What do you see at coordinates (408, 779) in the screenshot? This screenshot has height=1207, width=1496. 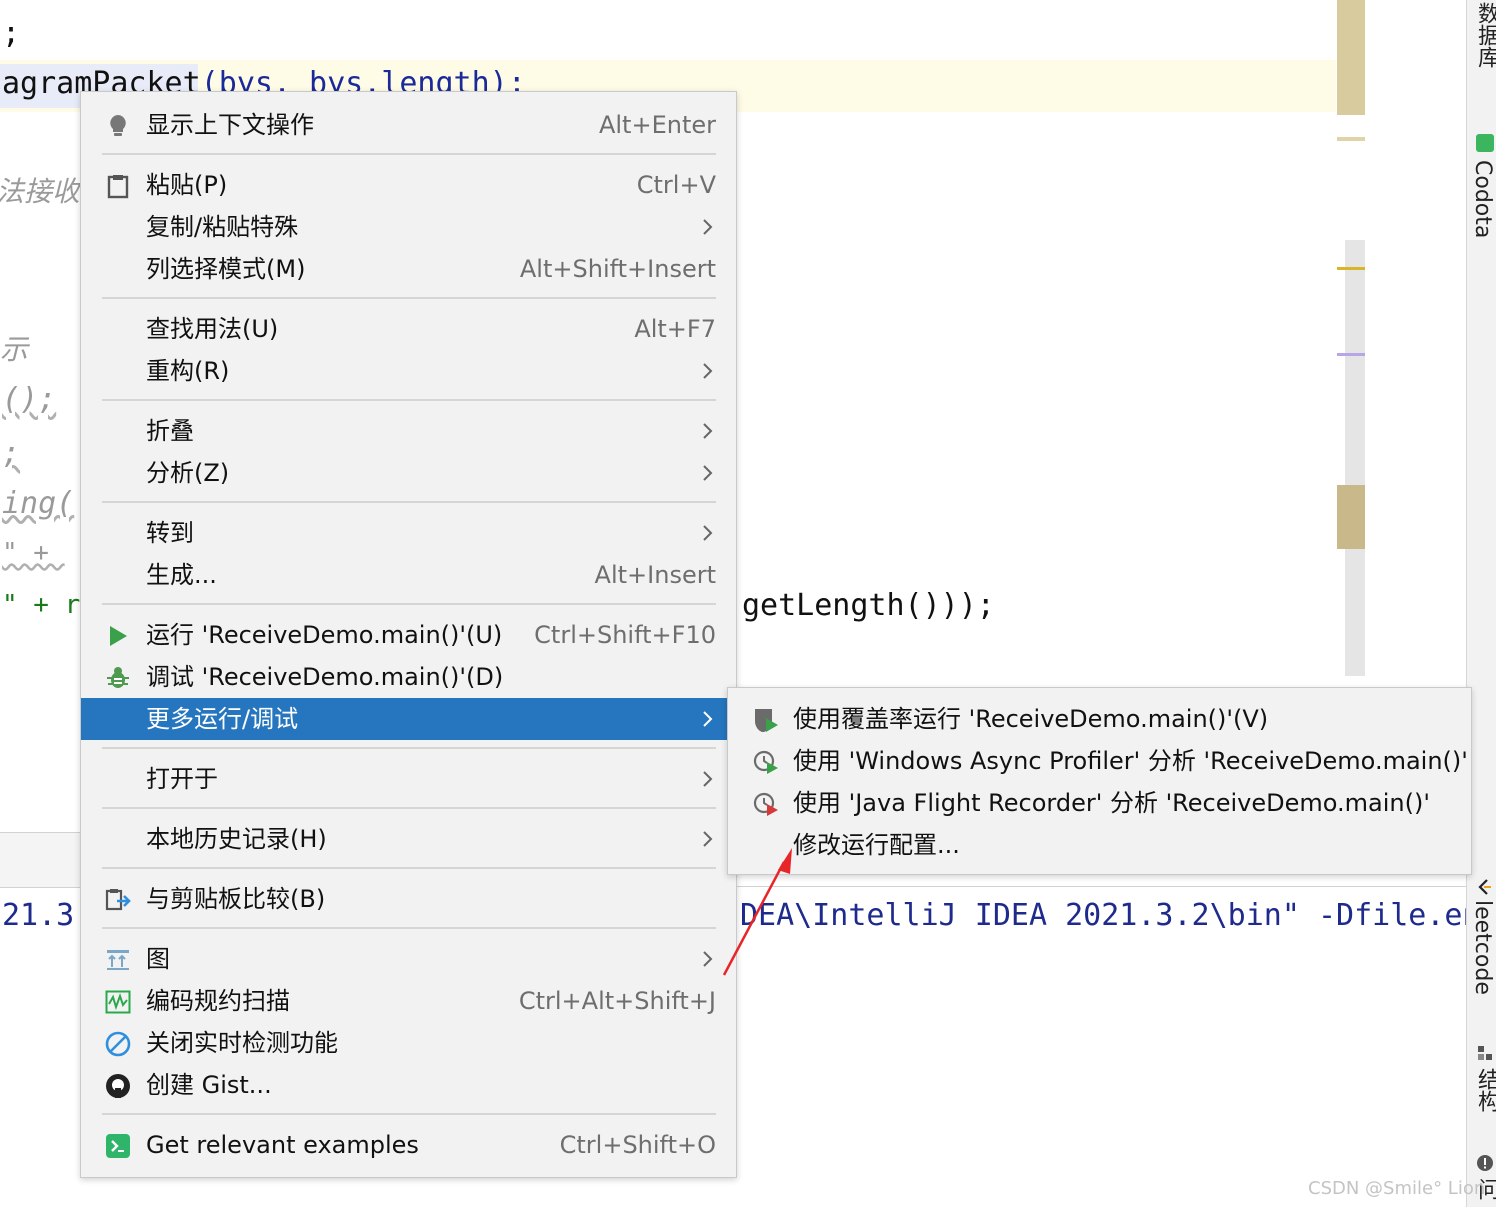 I see `menu-item-open-in: 打开于` at bounding box center [408, 779].